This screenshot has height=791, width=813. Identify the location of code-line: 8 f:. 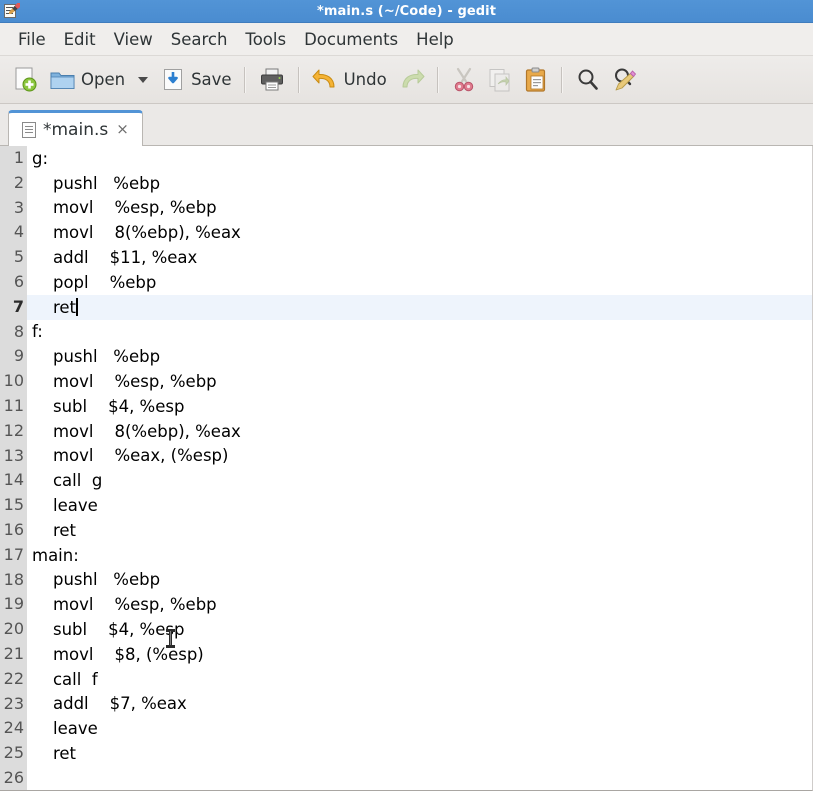
(406, 332).